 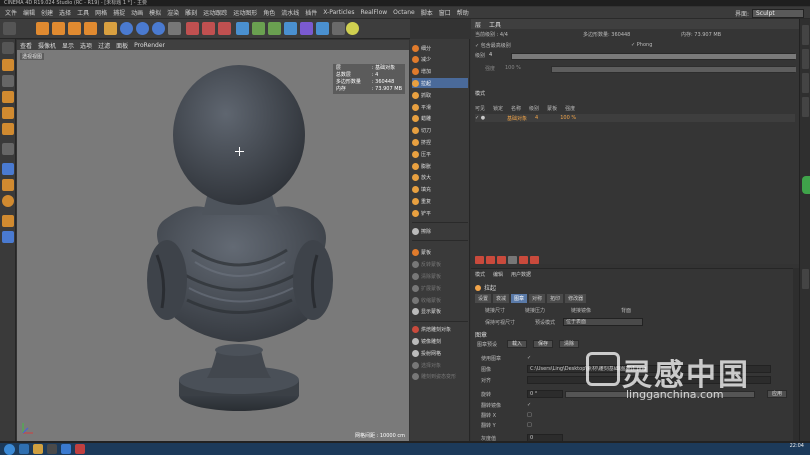 What do you see at coordinates (119, 12) in the screenshot?
I see `menu-item: 捕捉` at bounding box center [119, 12].